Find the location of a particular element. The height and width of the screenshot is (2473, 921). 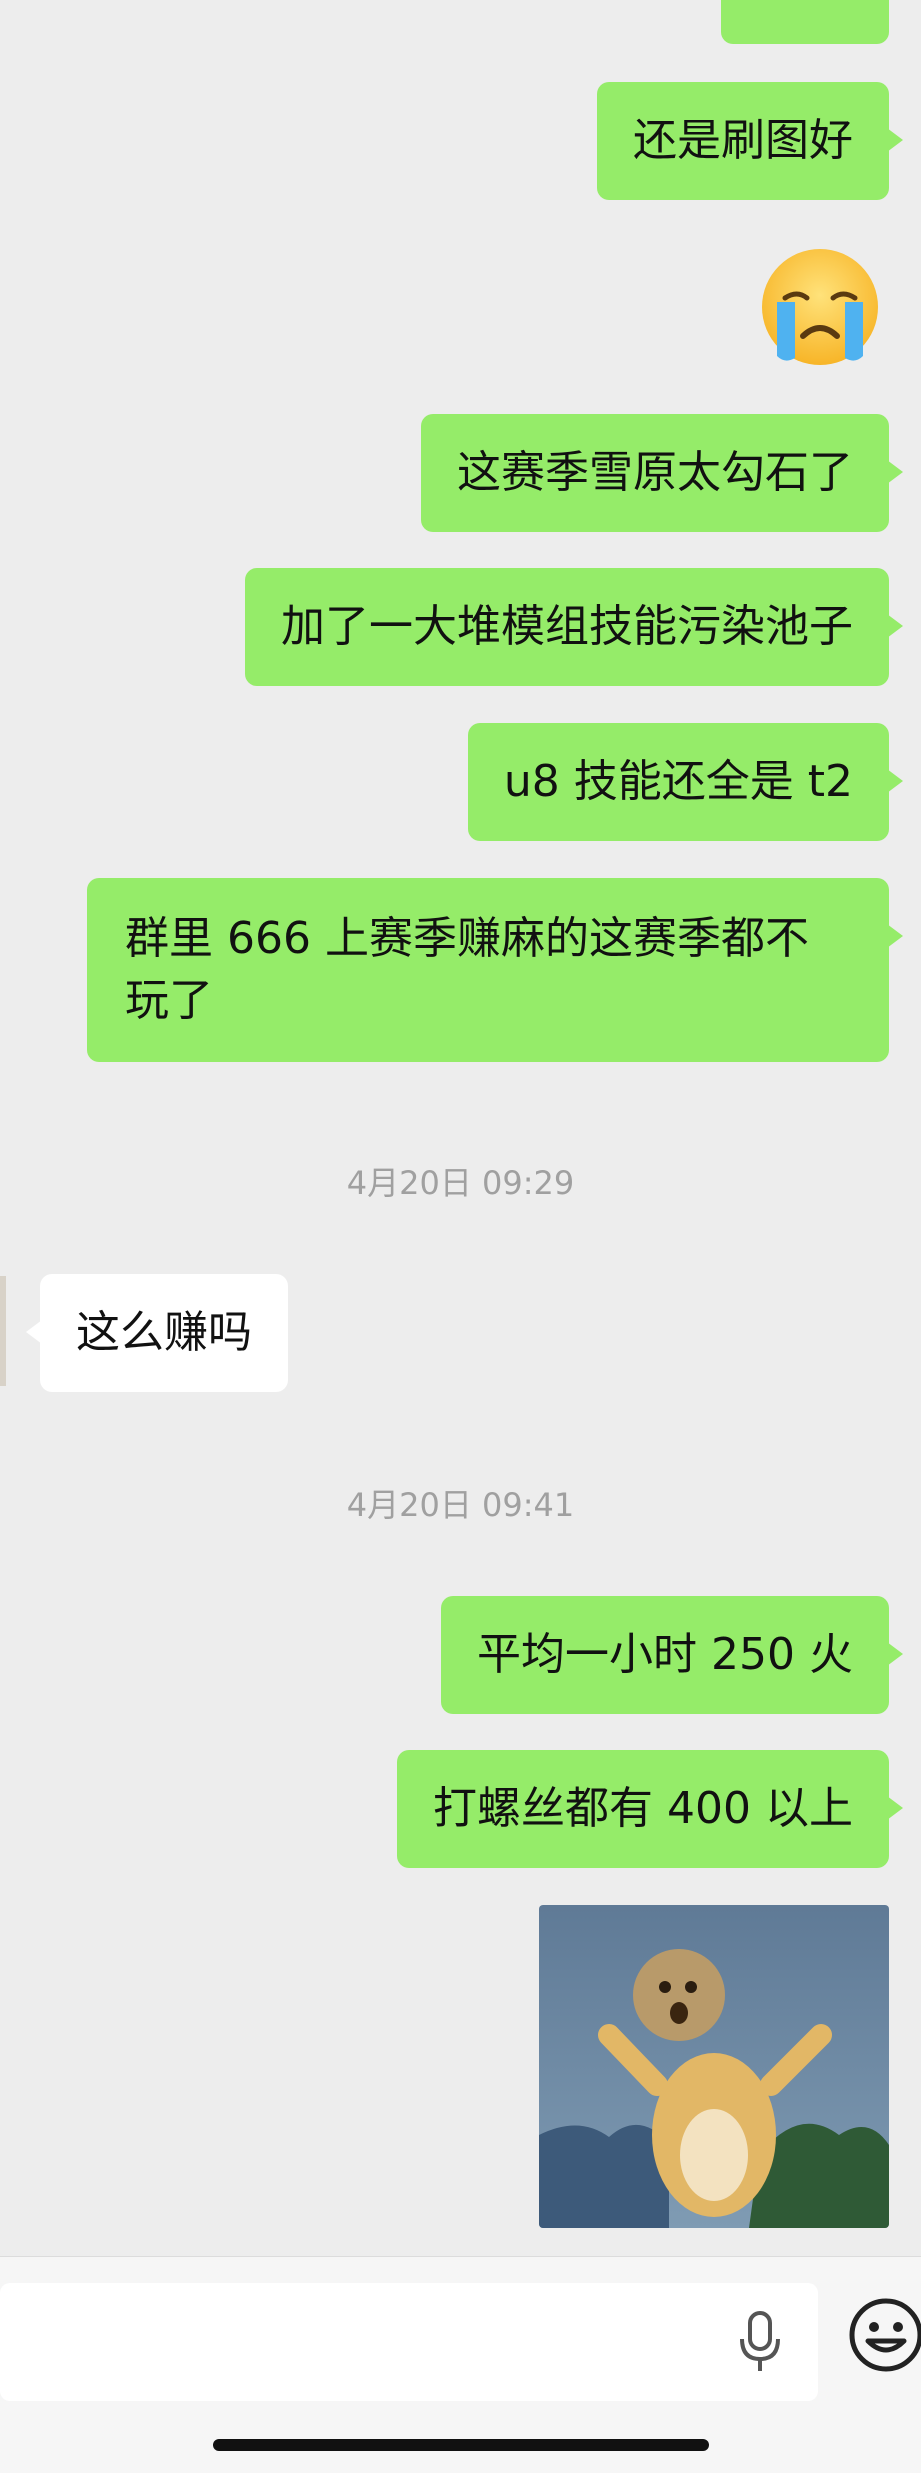

input-bar is located at coordinates (460, 2364).